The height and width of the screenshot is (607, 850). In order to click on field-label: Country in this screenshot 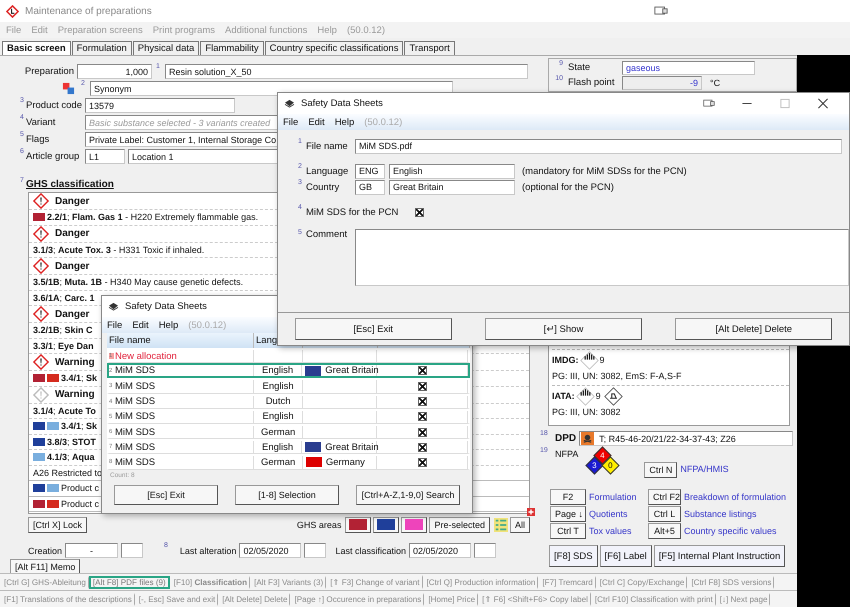, I will do `click(323, 187)`.